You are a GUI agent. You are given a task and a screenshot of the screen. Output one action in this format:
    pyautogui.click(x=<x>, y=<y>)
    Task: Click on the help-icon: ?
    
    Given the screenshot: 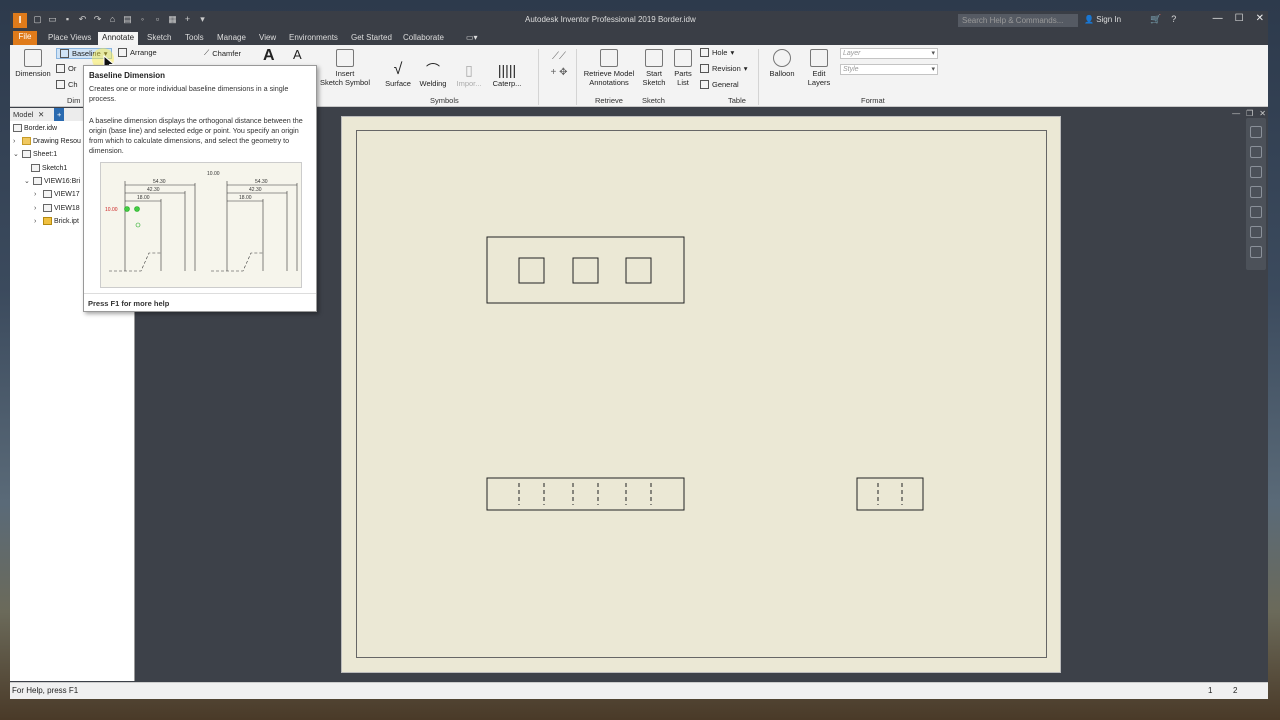 What is the action you would take?
    pyautogui.click(x=1173, y=19)
    